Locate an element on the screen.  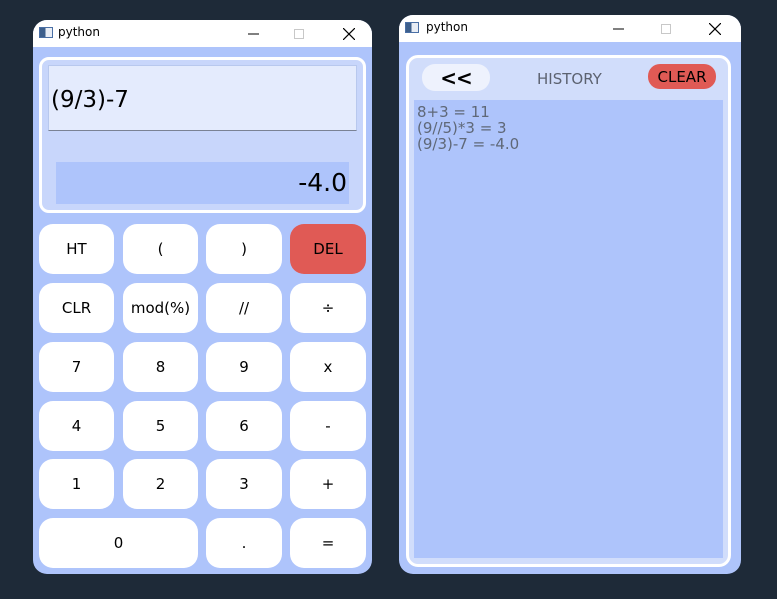
result-display: -4.0 is located at coordinates (202, 183).